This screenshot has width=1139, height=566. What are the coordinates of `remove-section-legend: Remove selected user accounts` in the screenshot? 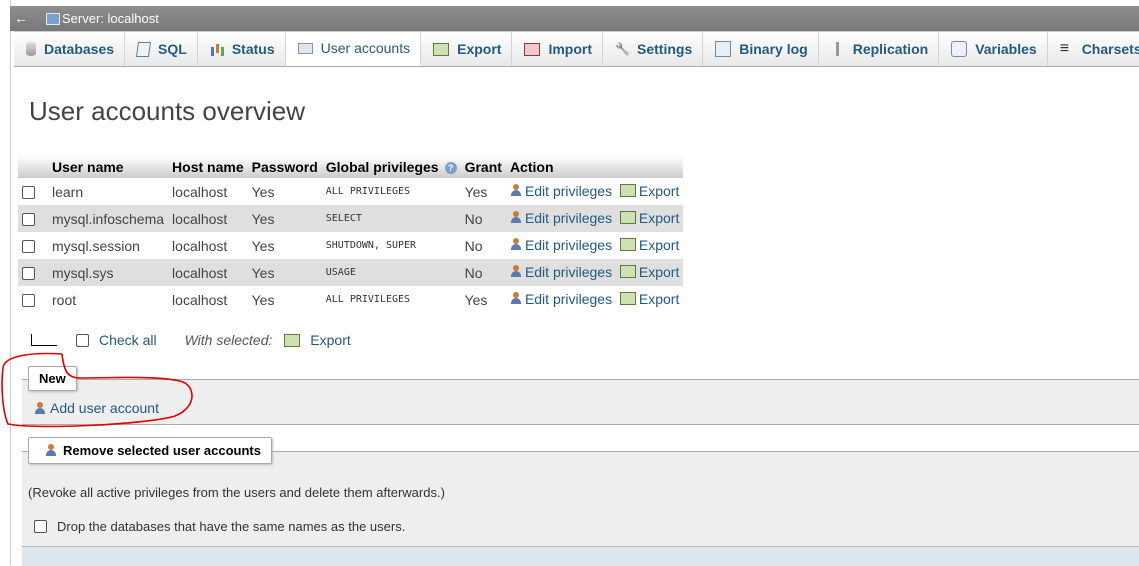 It's located at (150, 450).